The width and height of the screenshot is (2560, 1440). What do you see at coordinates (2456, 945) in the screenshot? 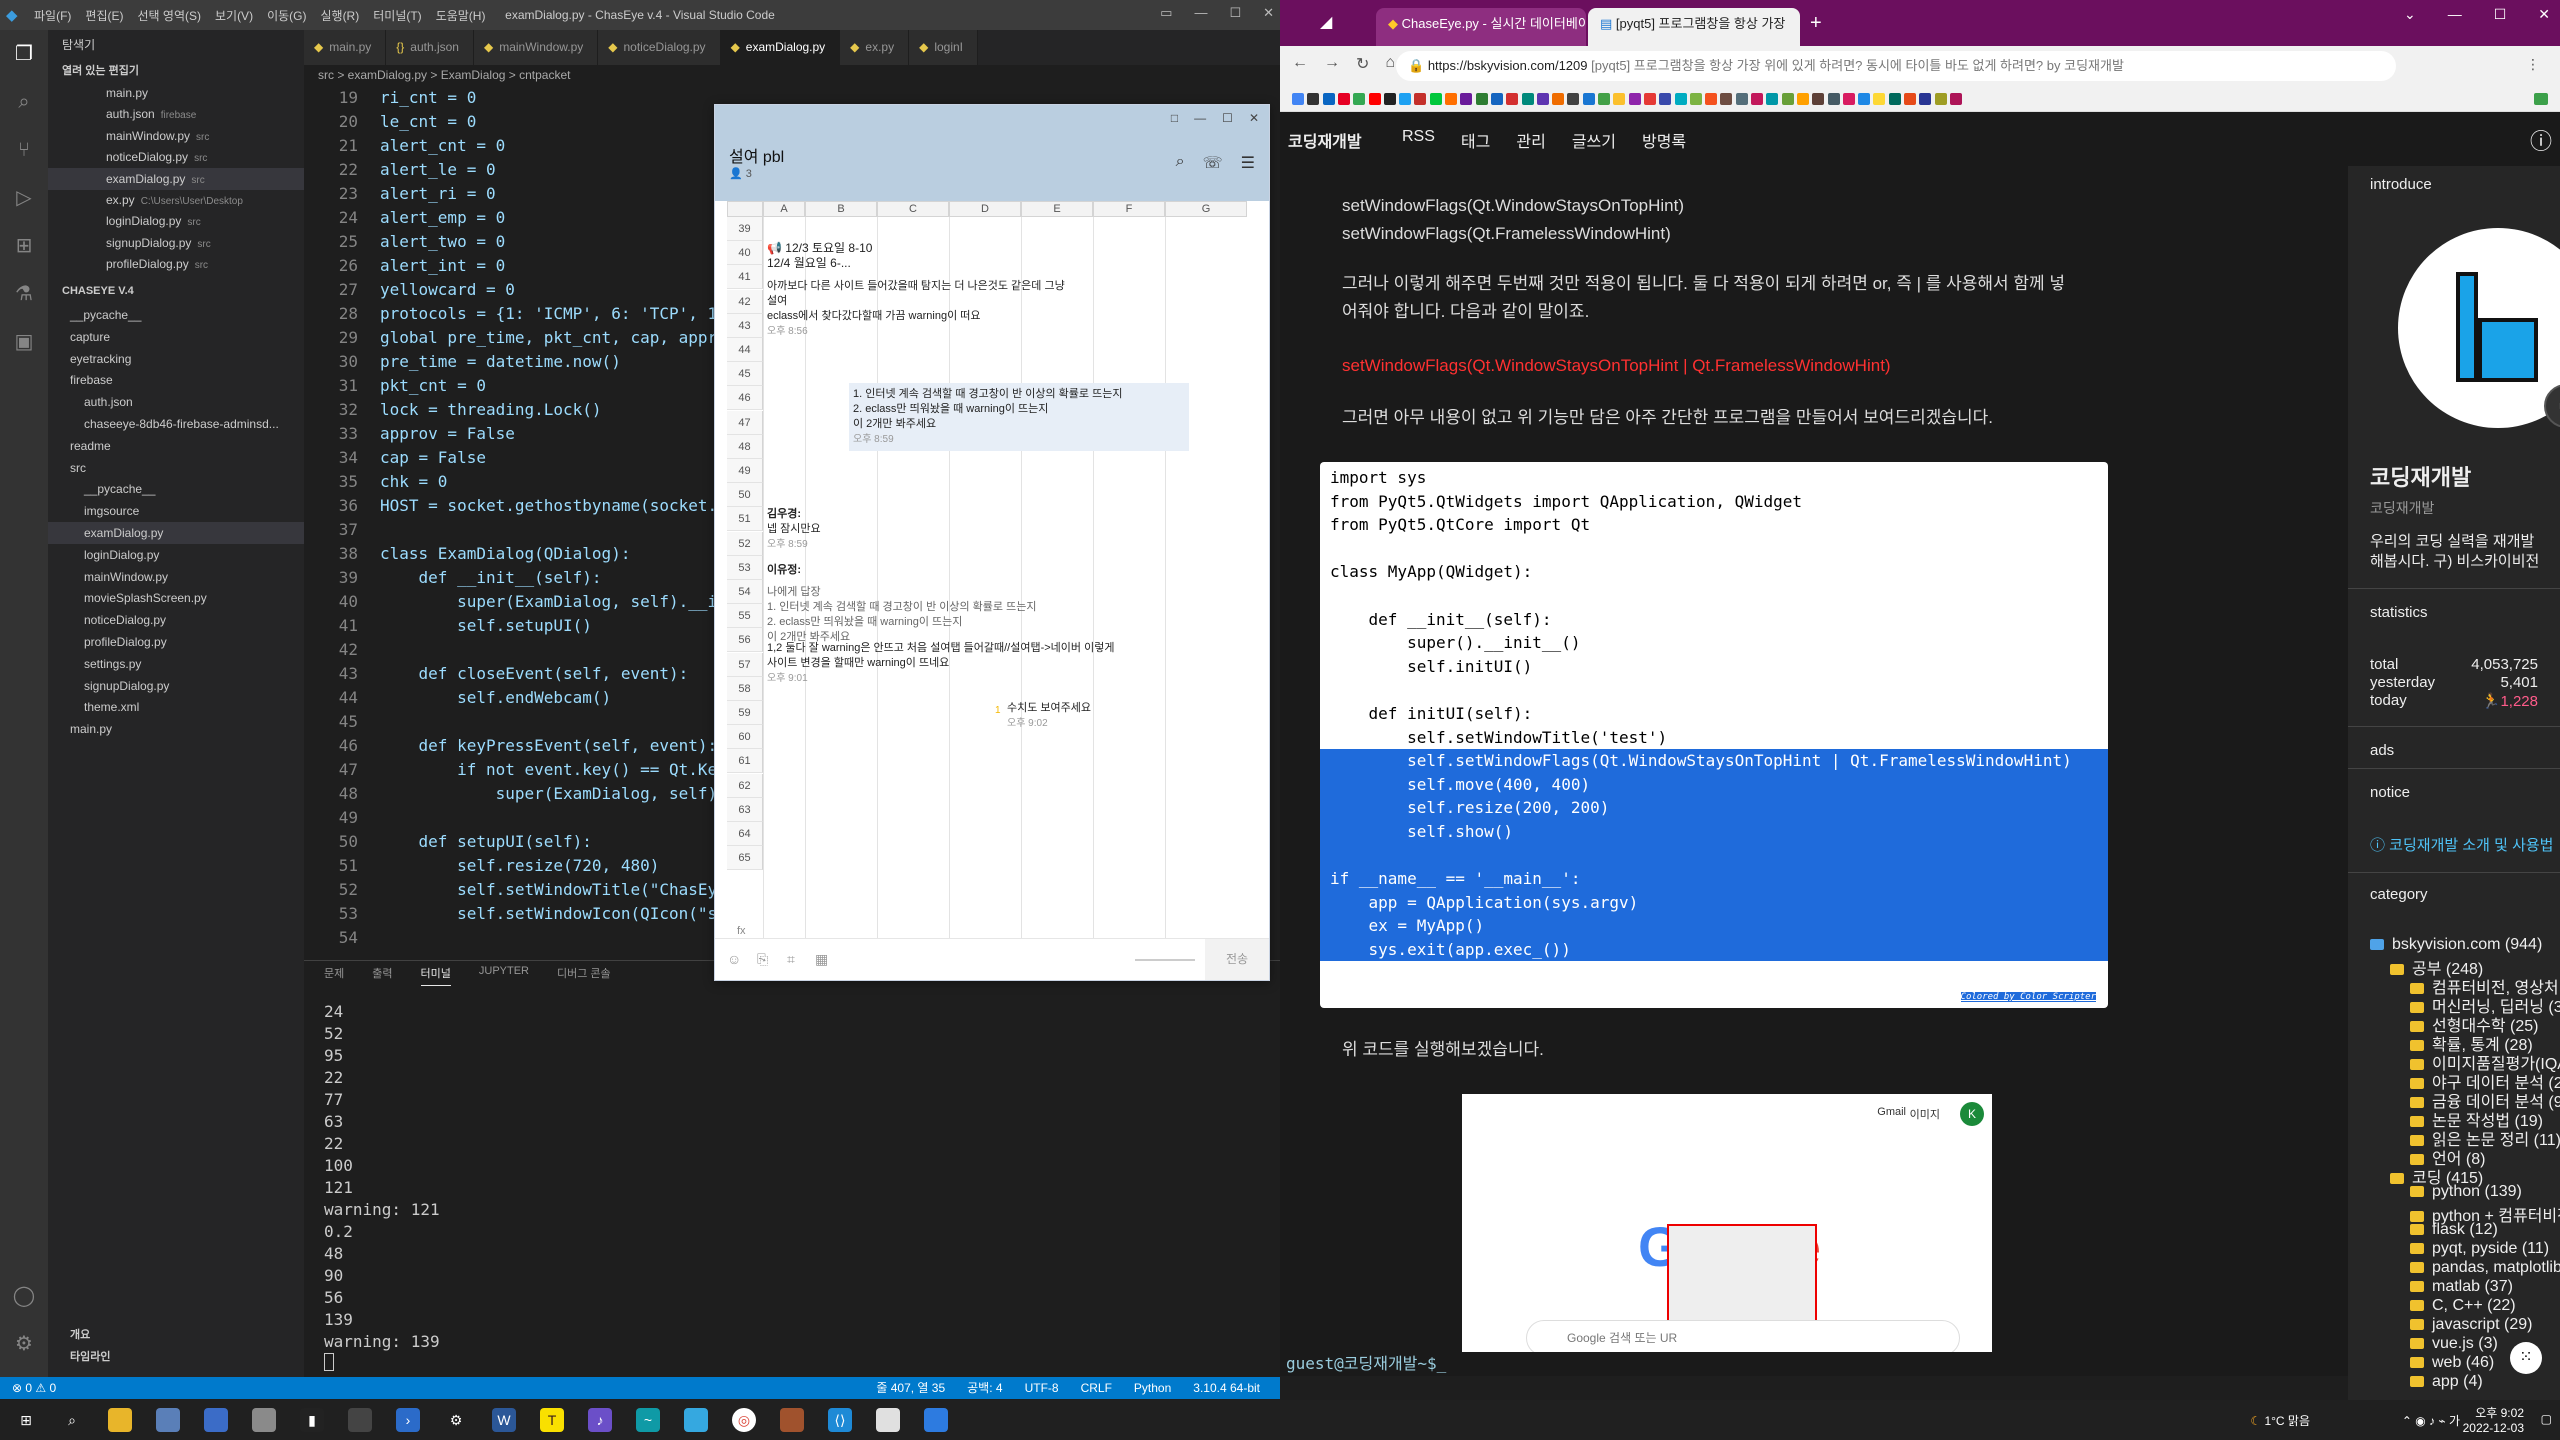
I see `category-item: bskyvision.com (944)` at bounding box center [2456, 945].